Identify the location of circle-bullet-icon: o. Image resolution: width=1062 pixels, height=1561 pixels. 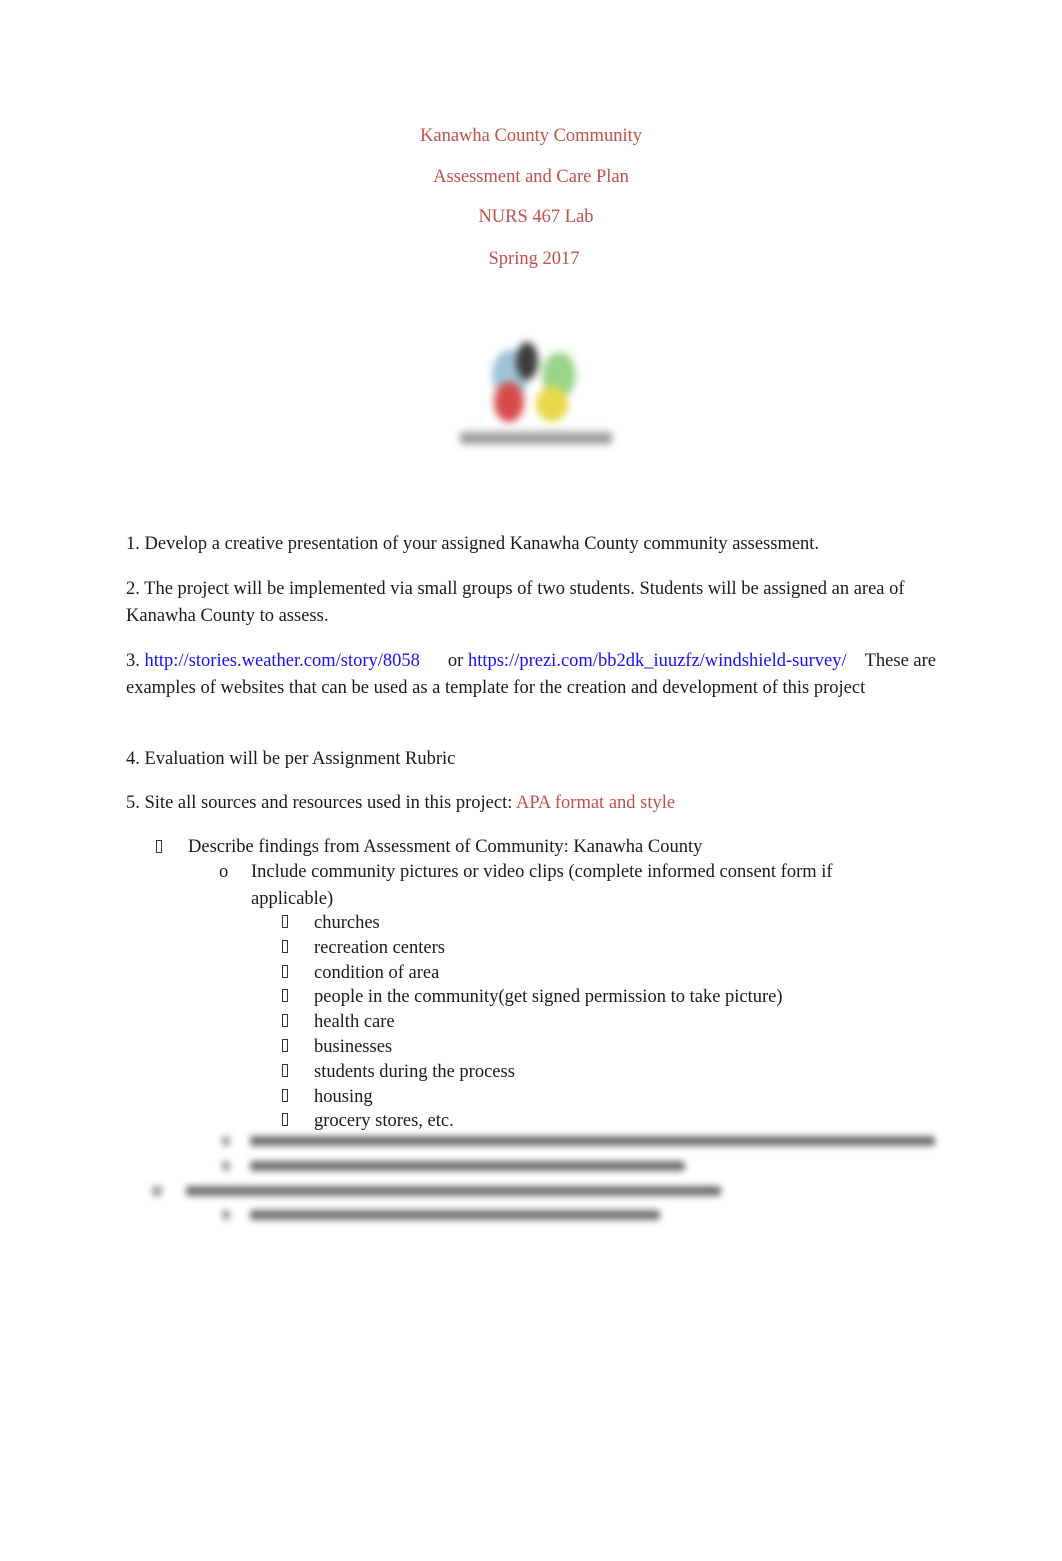
(224, 872).